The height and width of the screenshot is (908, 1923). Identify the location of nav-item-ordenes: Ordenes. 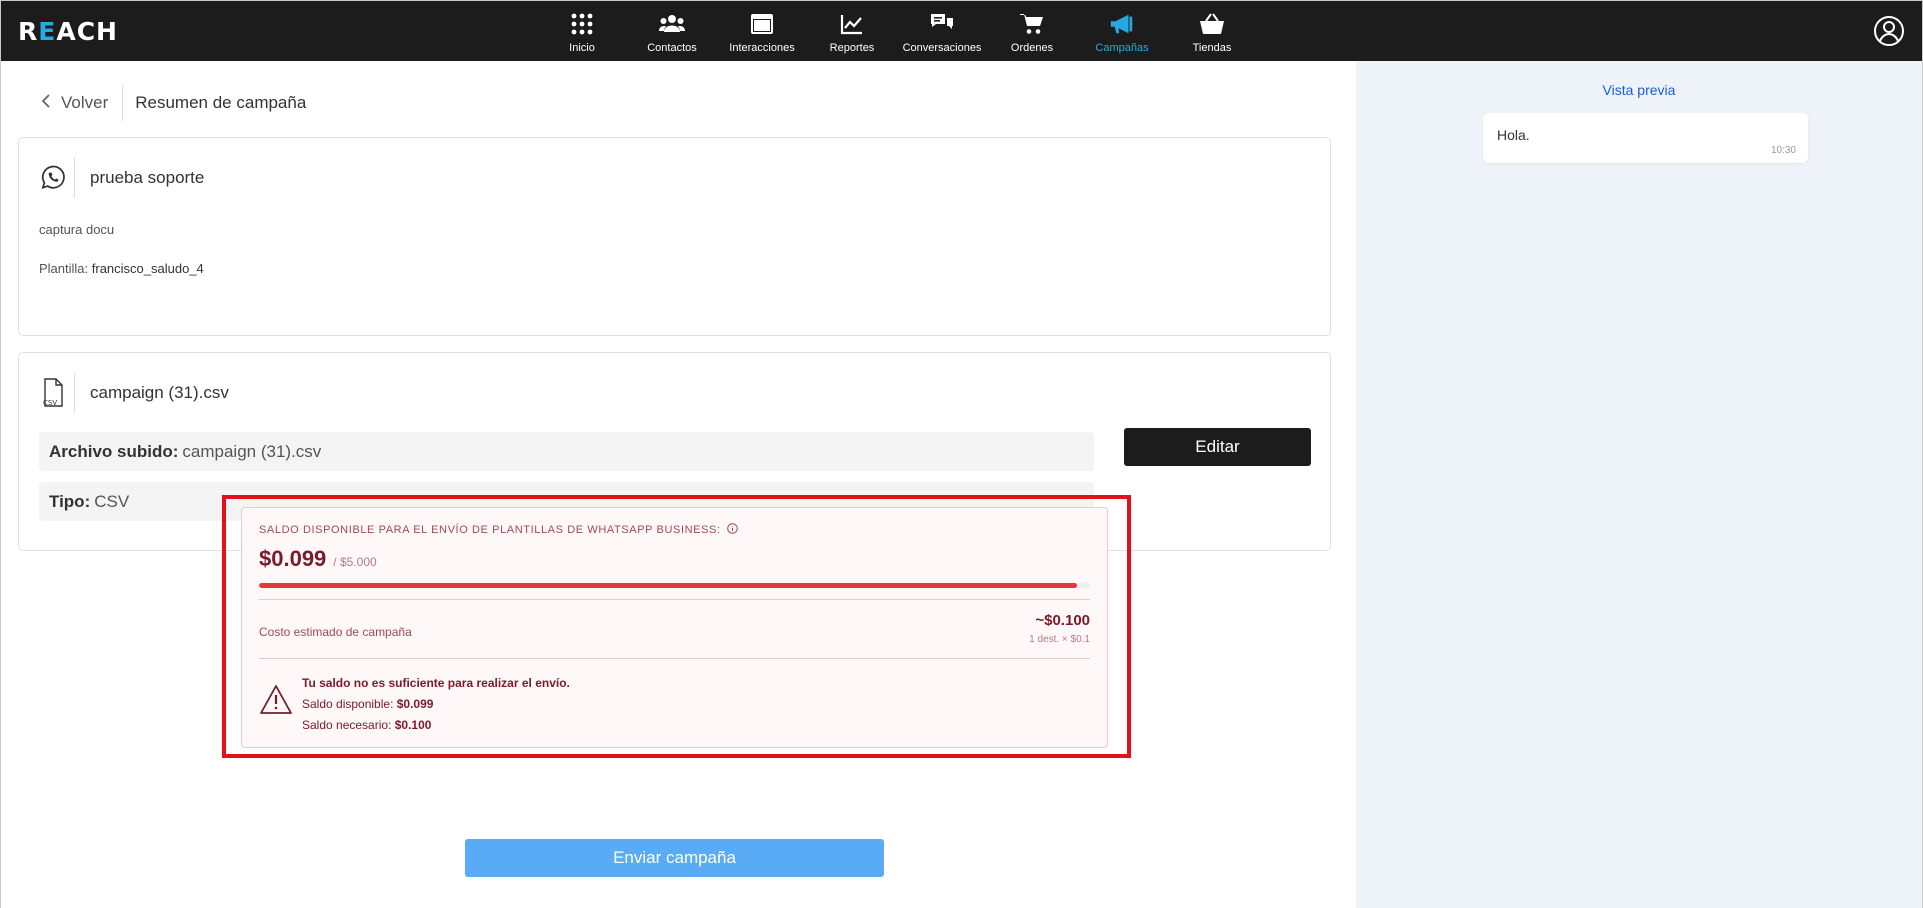
(1032, 31).